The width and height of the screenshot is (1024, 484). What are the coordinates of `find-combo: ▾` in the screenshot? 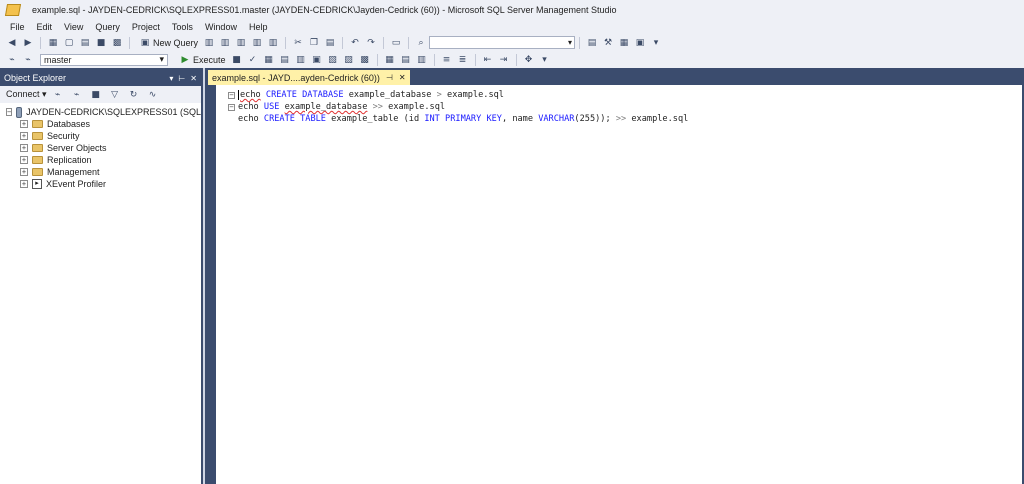 It's located at (502, 42).